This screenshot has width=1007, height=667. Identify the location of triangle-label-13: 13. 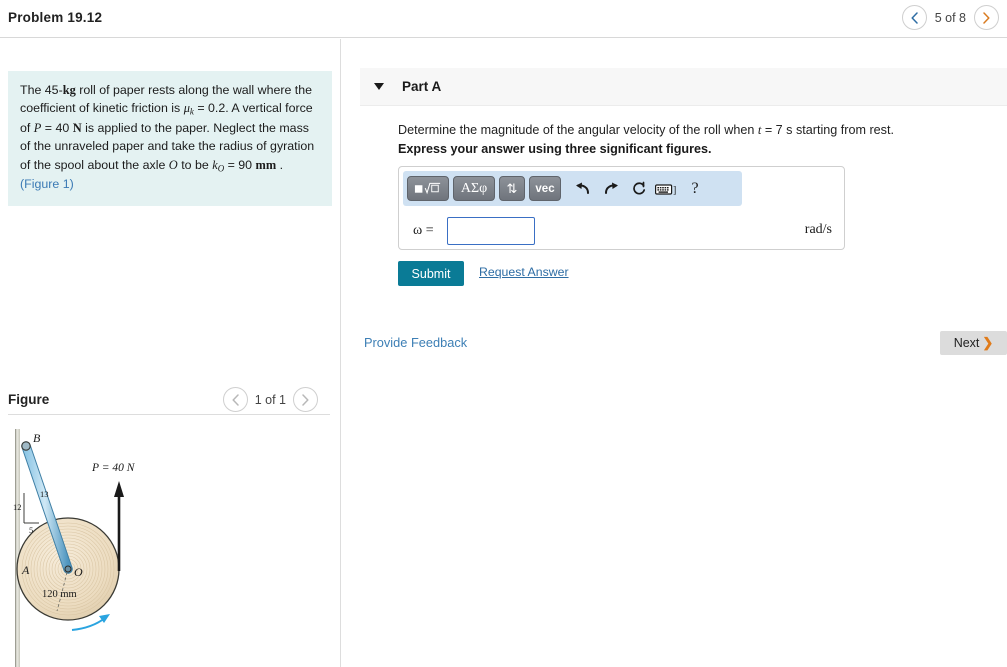
(44, 494).